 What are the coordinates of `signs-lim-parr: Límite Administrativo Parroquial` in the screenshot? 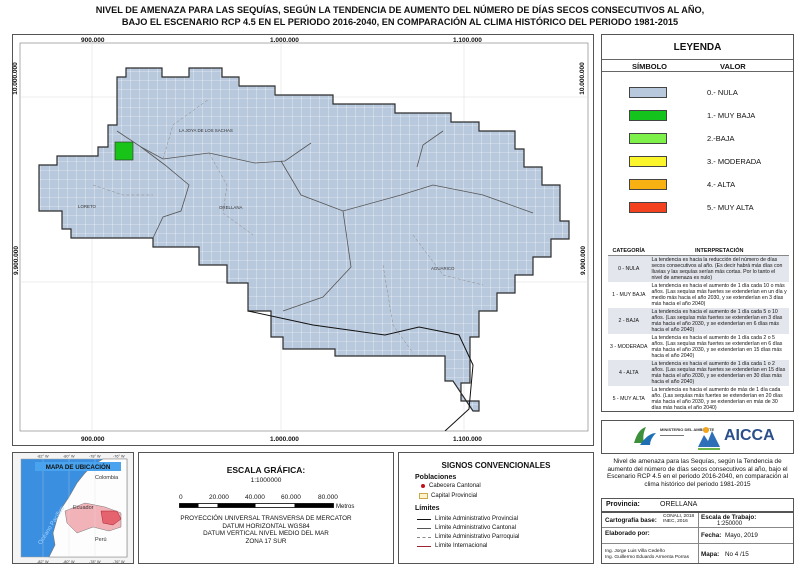 It's located at (477, 537).